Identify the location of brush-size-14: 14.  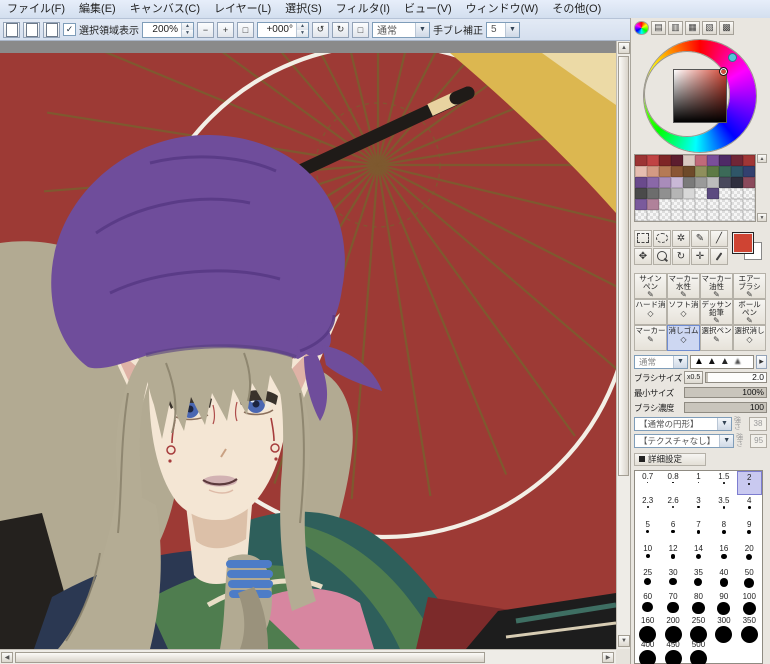
(698, 555).